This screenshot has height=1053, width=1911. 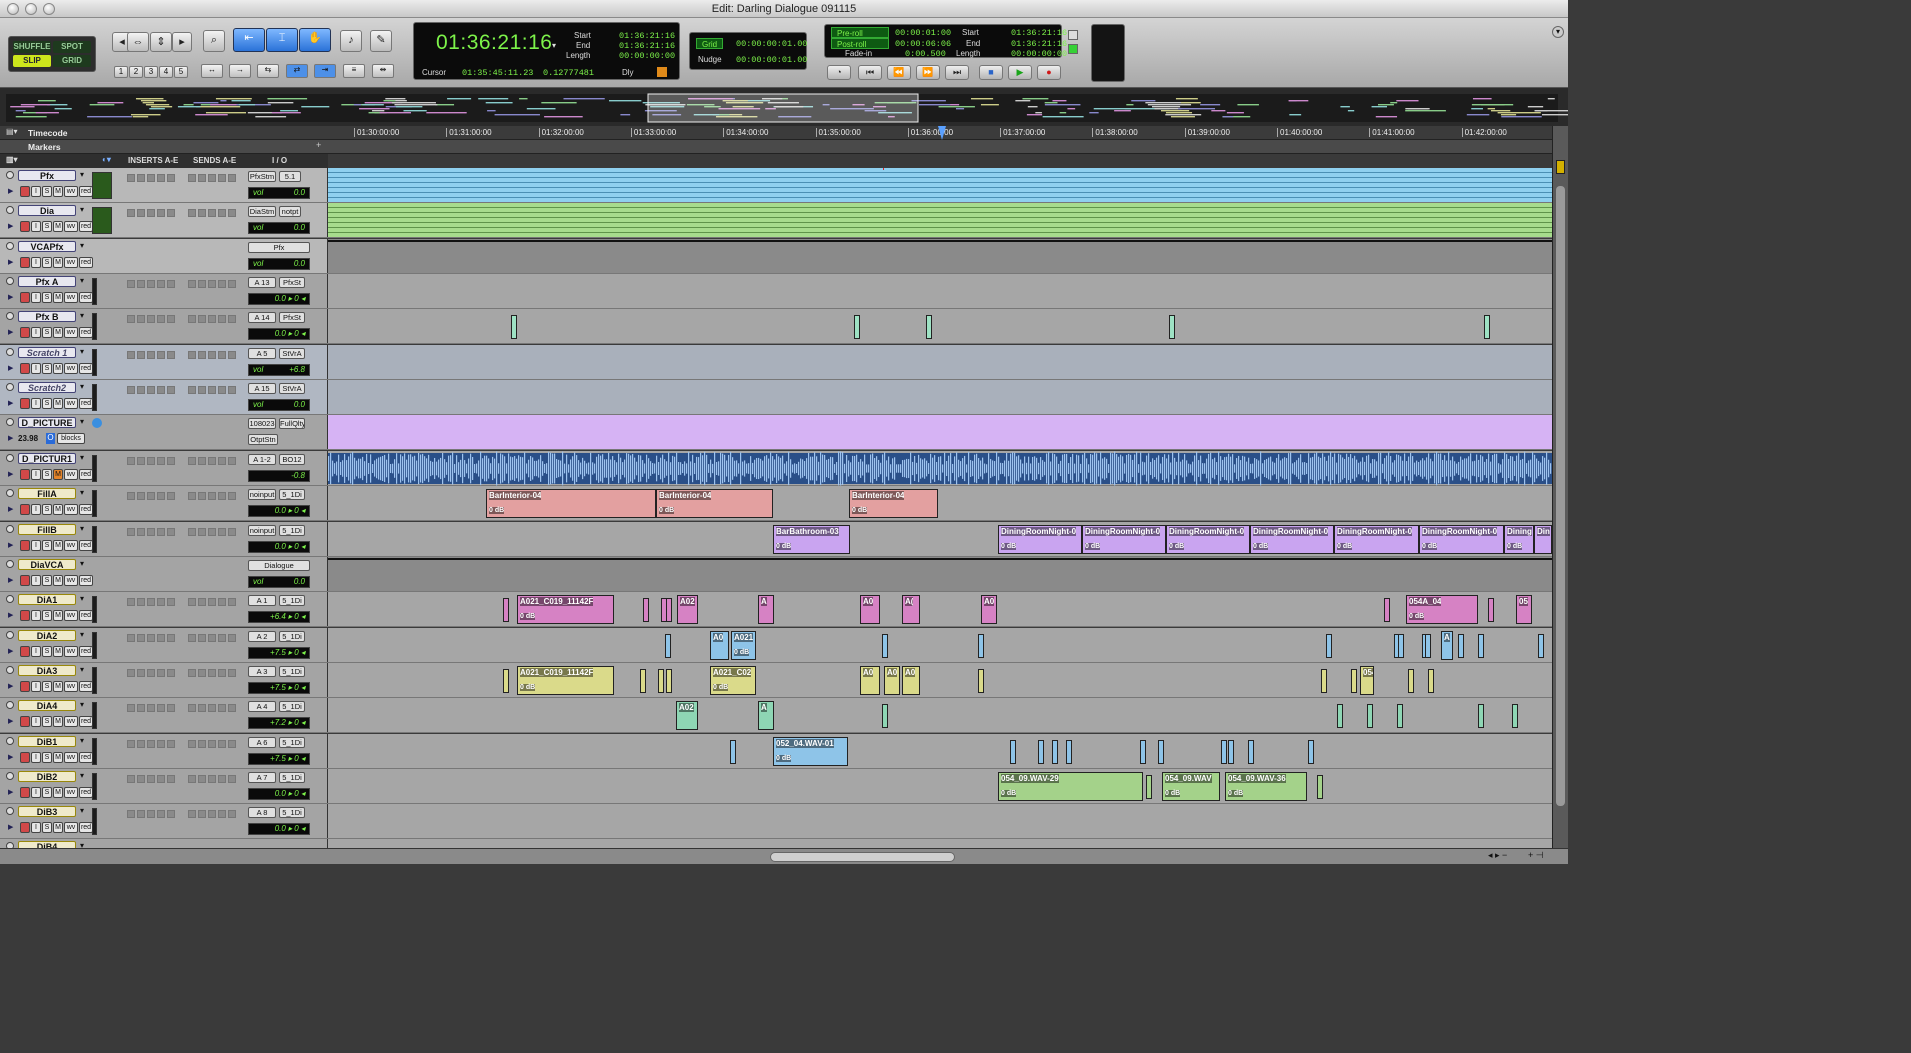 I want to click on volume-display: +7.5 ▸ 0 ◂, so click(x=279, y=653).